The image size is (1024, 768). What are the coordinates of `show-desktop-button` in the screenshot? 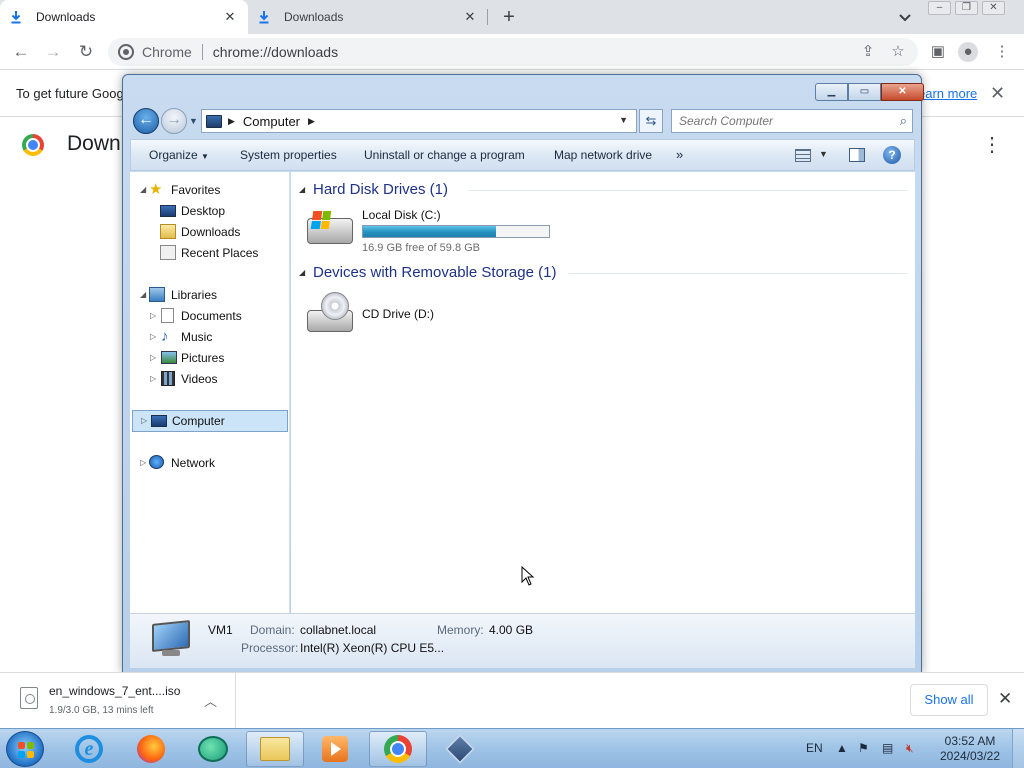 It's located at (1018, 748).